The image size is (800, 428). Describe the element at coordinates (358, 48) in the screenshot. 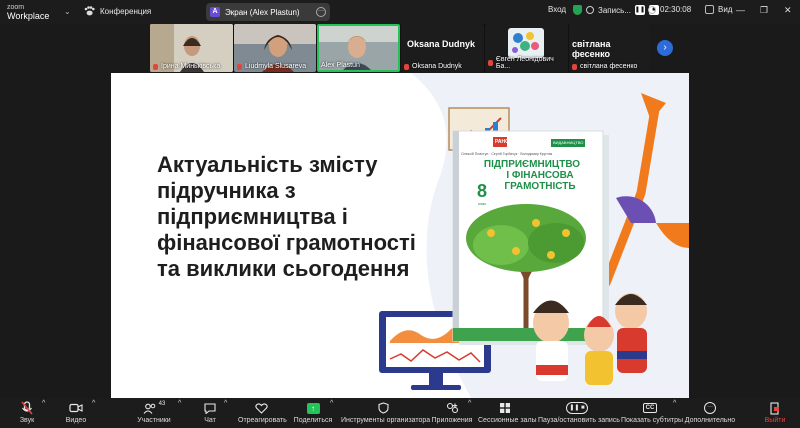

I see `participant-tile-active: Alex Plastun` at that location.